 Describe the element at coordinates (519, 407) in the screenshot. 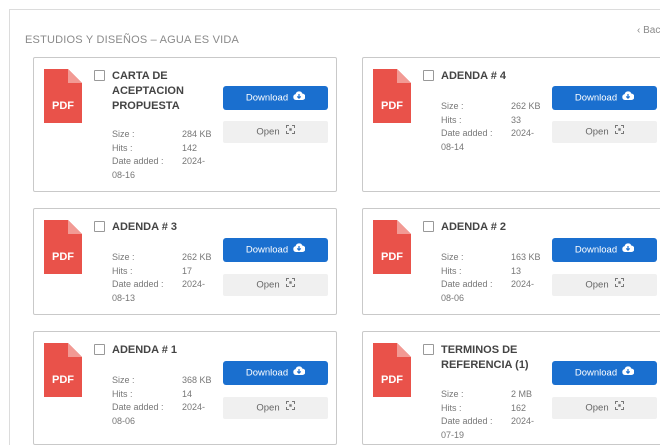

I see `hit-count: 162` at that location.